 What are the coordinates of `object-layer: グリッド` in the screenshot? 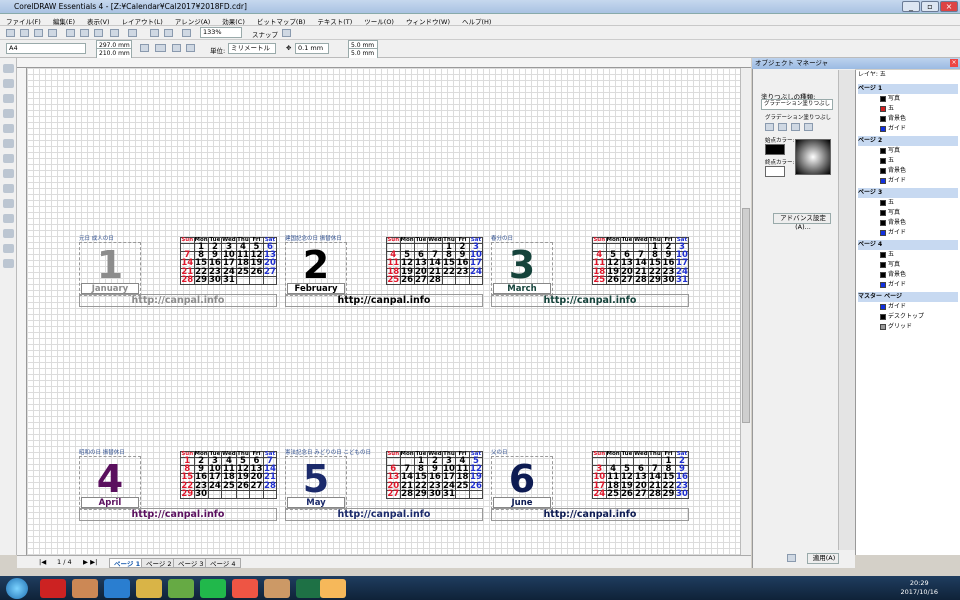 It's located at (920, 327).